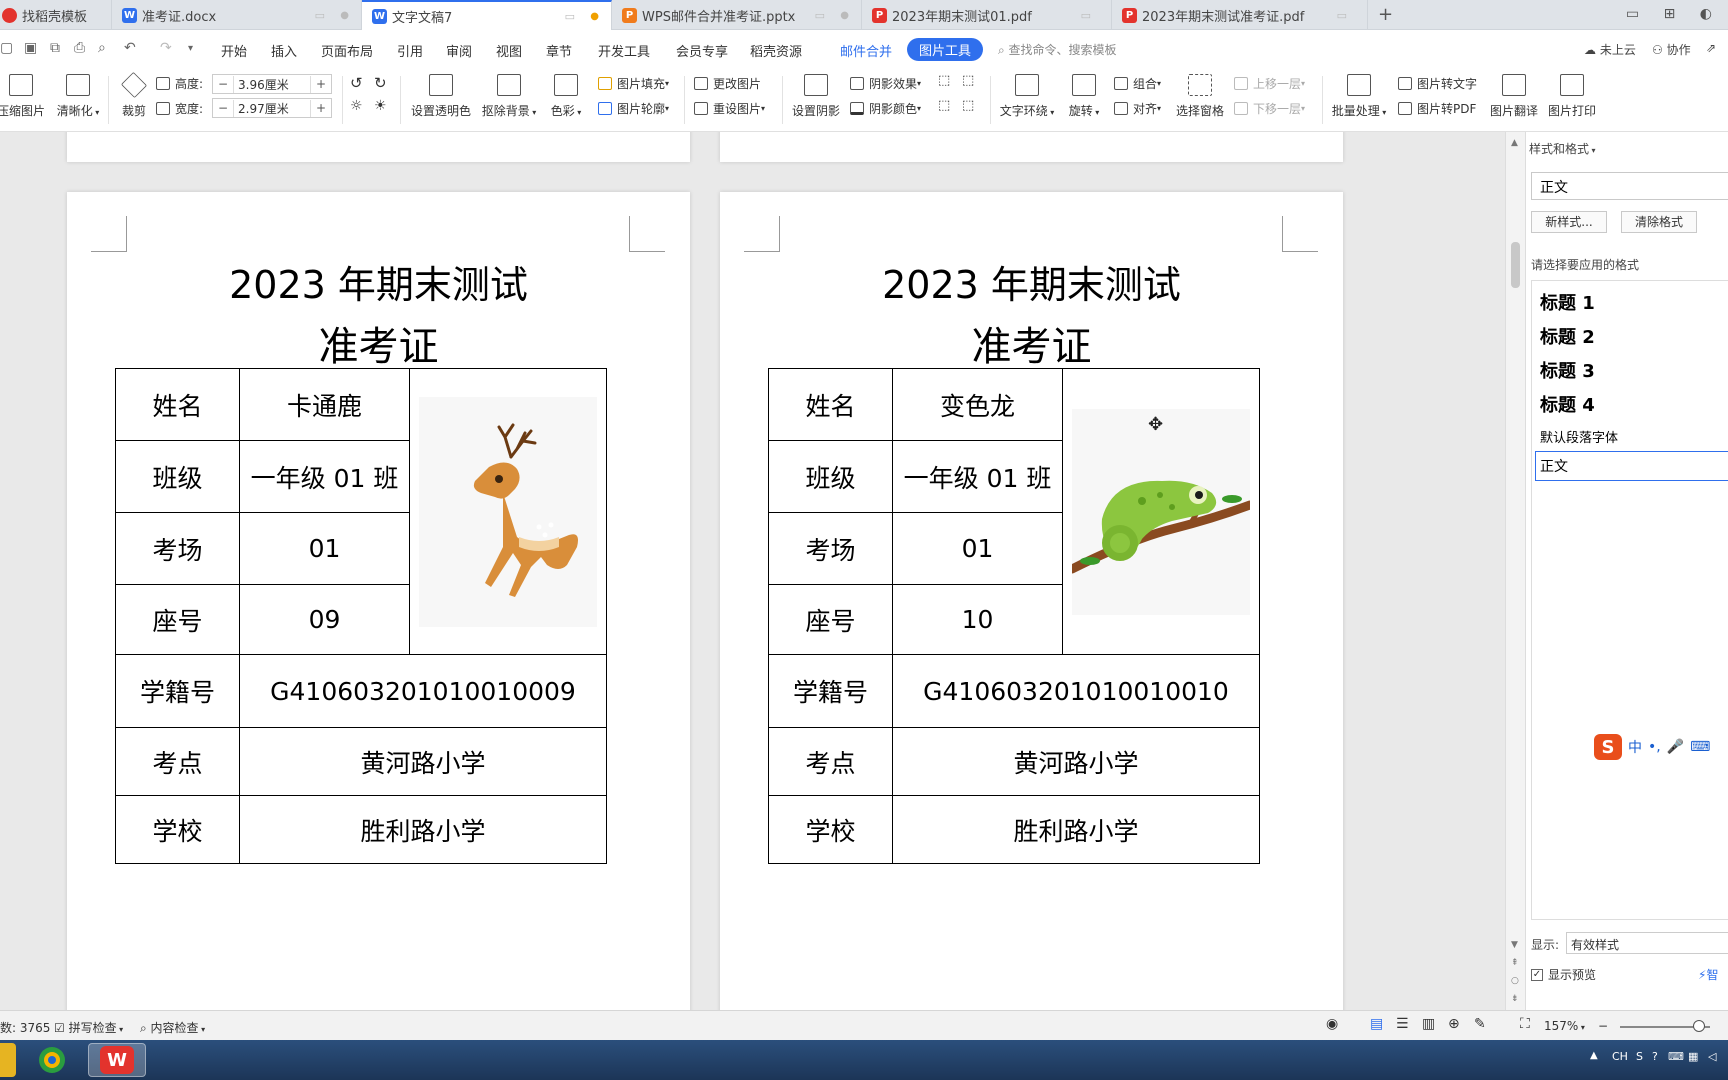 This screenshot has width=1728, height=1080. What do you see at coordinates (866, 50) in the screenshot?
I see `menu-mail-merge: 邮件合并` at bounding box center [866, 50].